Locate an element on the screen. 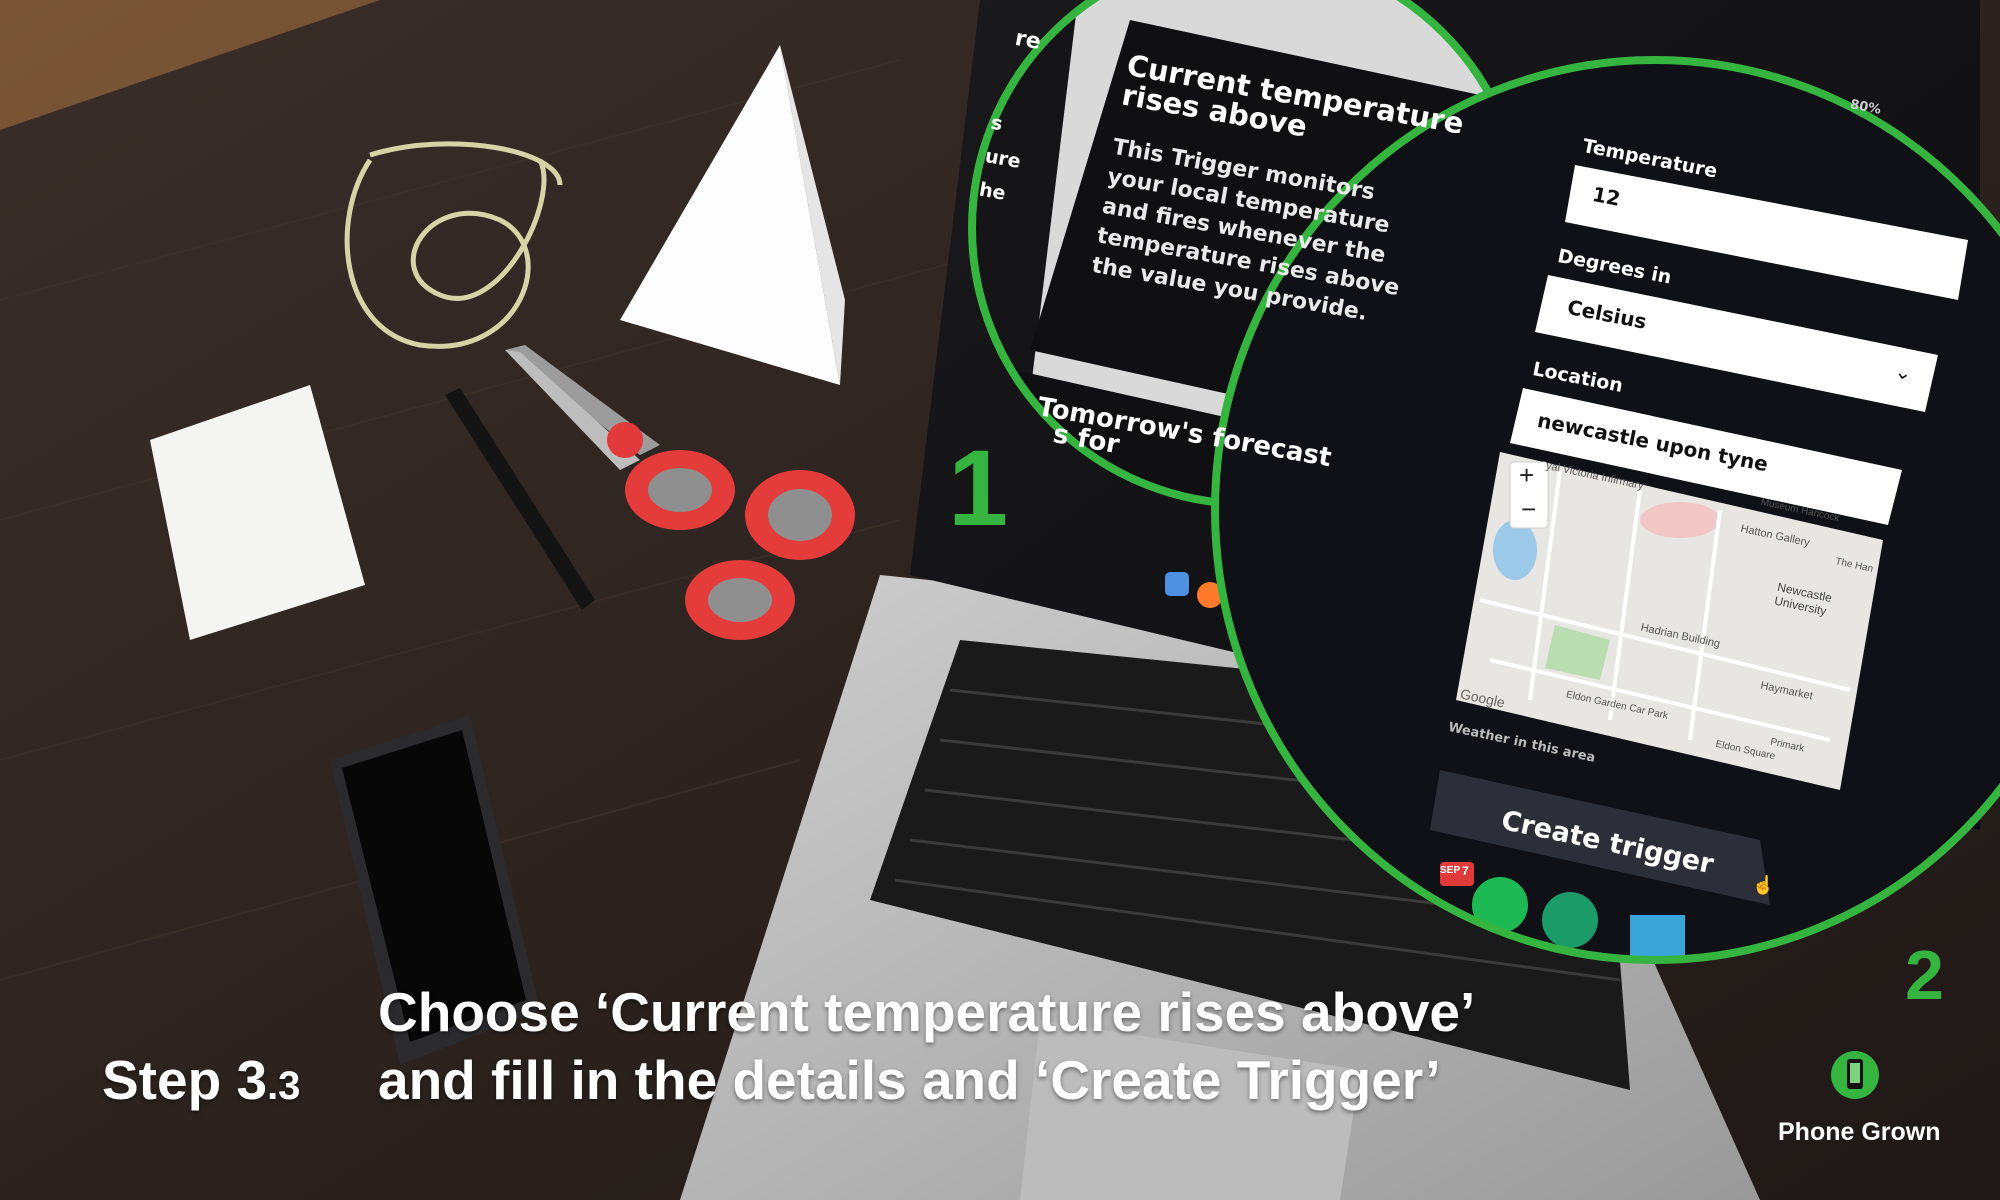  dock-badge-month: SEP is located at coordinates (1450, 870).